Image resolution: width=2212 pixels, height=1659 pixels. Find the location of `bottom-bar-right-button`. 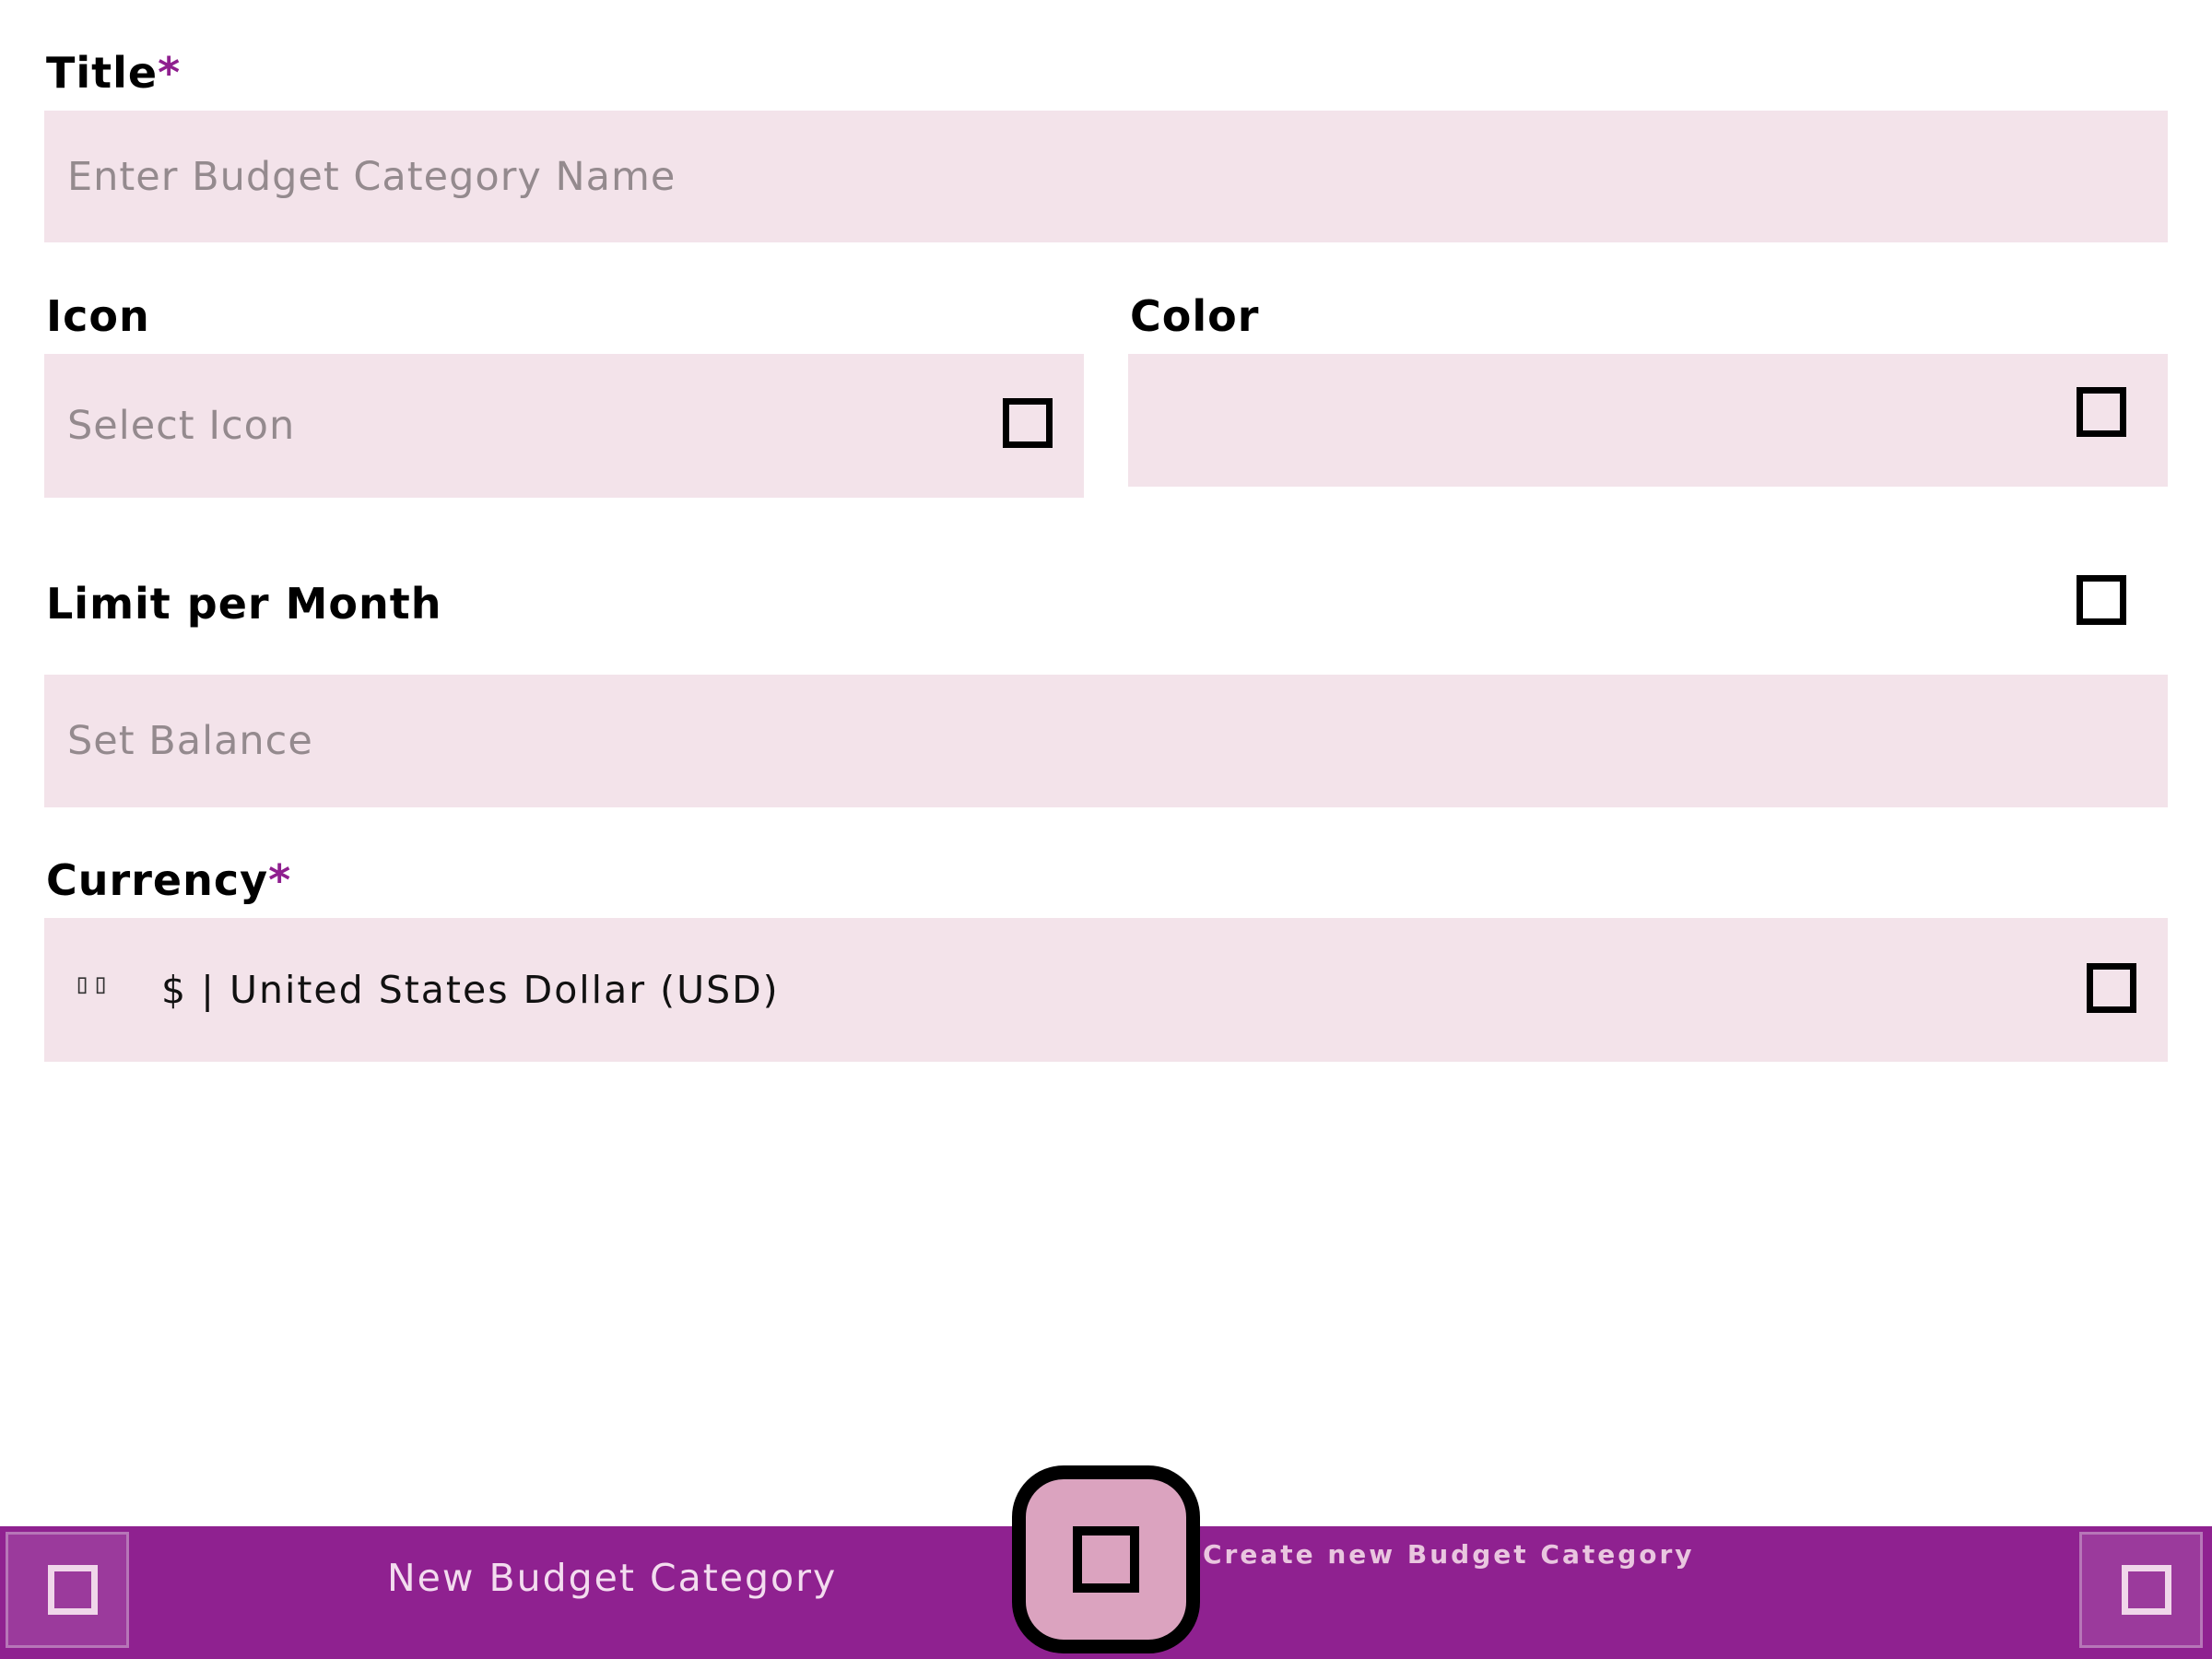

bottom-bar-right-button is located at coordinates (2141, 1590).